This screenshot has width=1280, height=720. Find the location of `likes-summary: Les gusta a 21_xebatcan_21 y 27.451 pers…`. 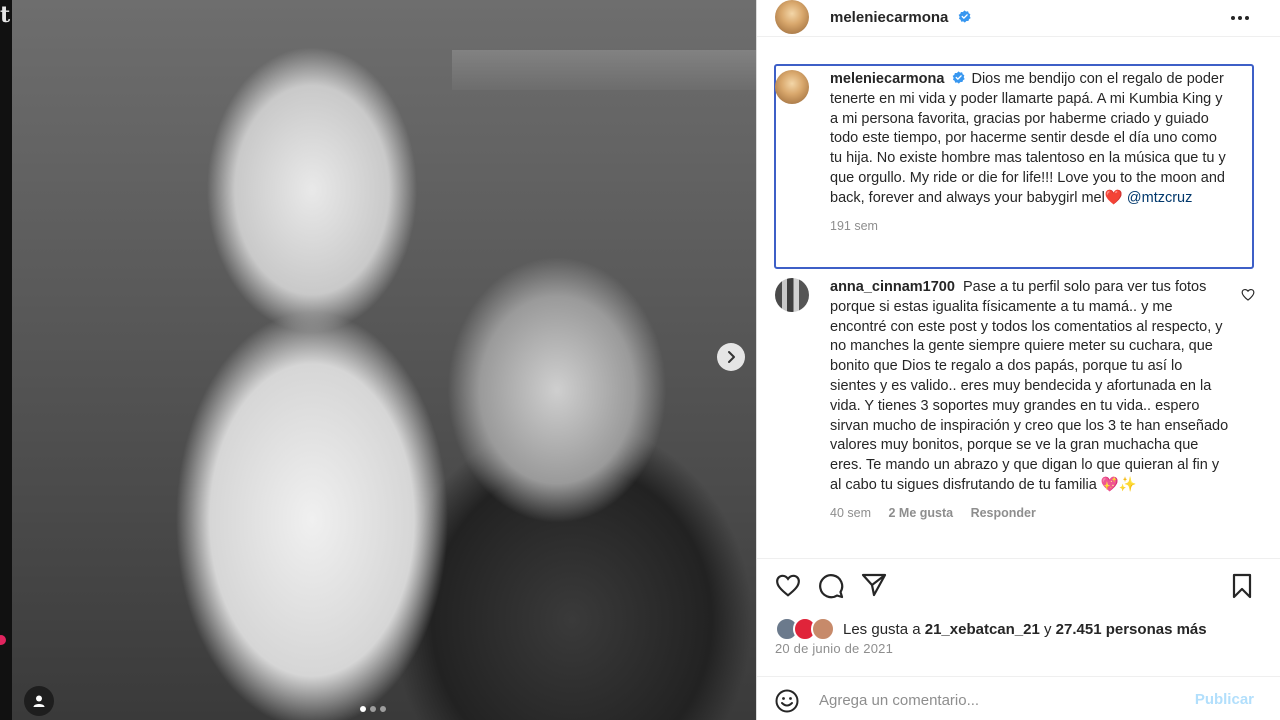

likes-summary: Les gusta a 21_xebatcan_21 y 27.451 pers… is located at coordinates (991, 629).